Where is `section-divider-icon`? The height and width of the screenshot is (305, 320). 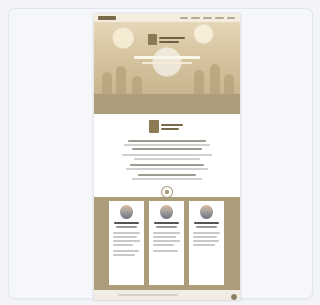
section-divider-icon is located at coordinates (167, 192).